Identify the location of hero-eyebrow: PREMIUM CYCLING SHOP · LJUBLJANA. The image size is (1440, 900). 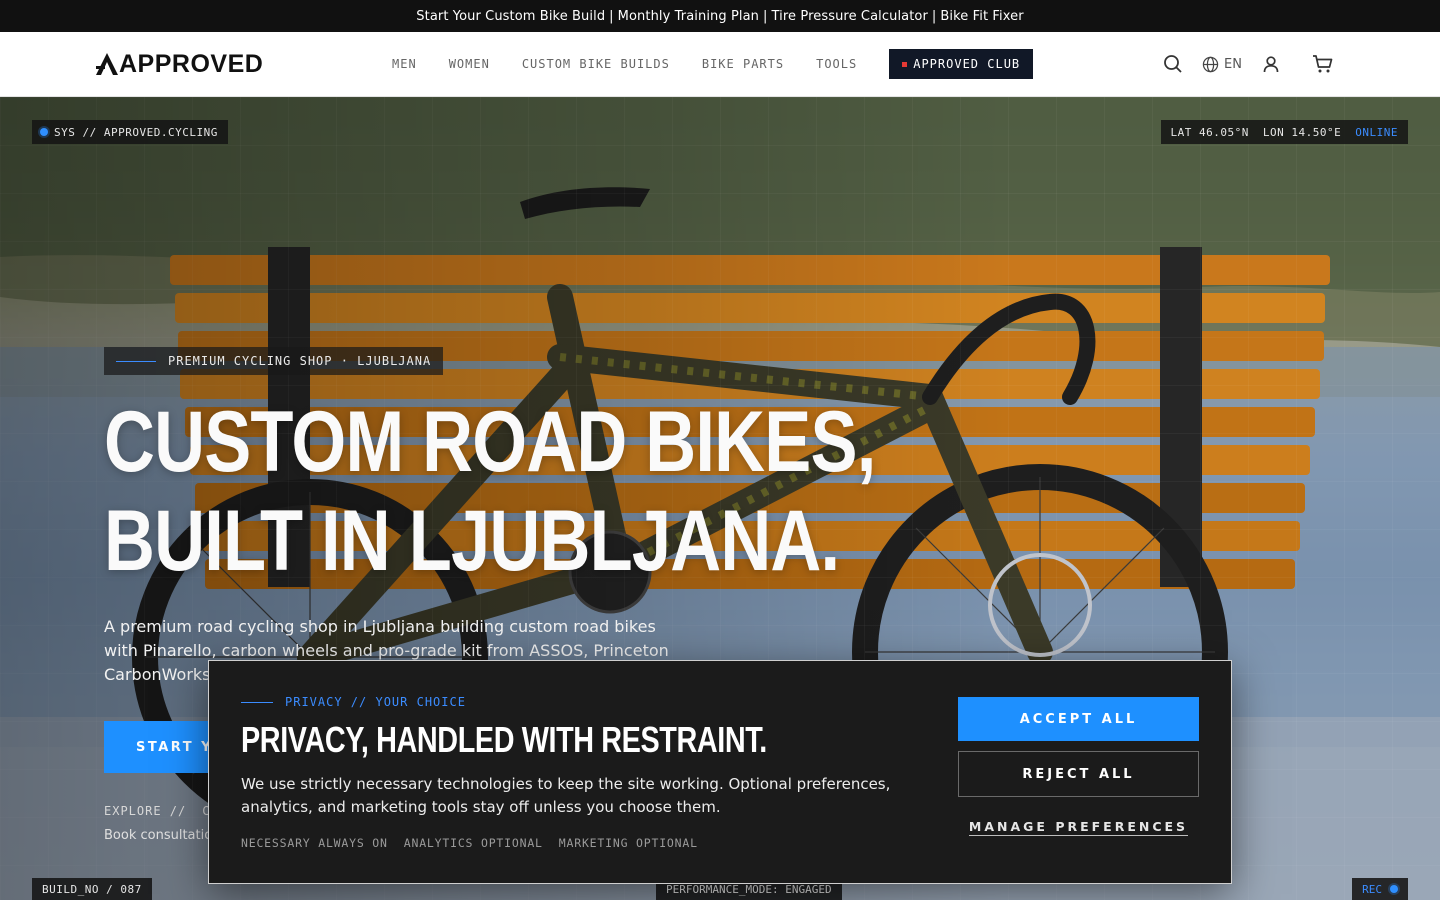
(274, 361).